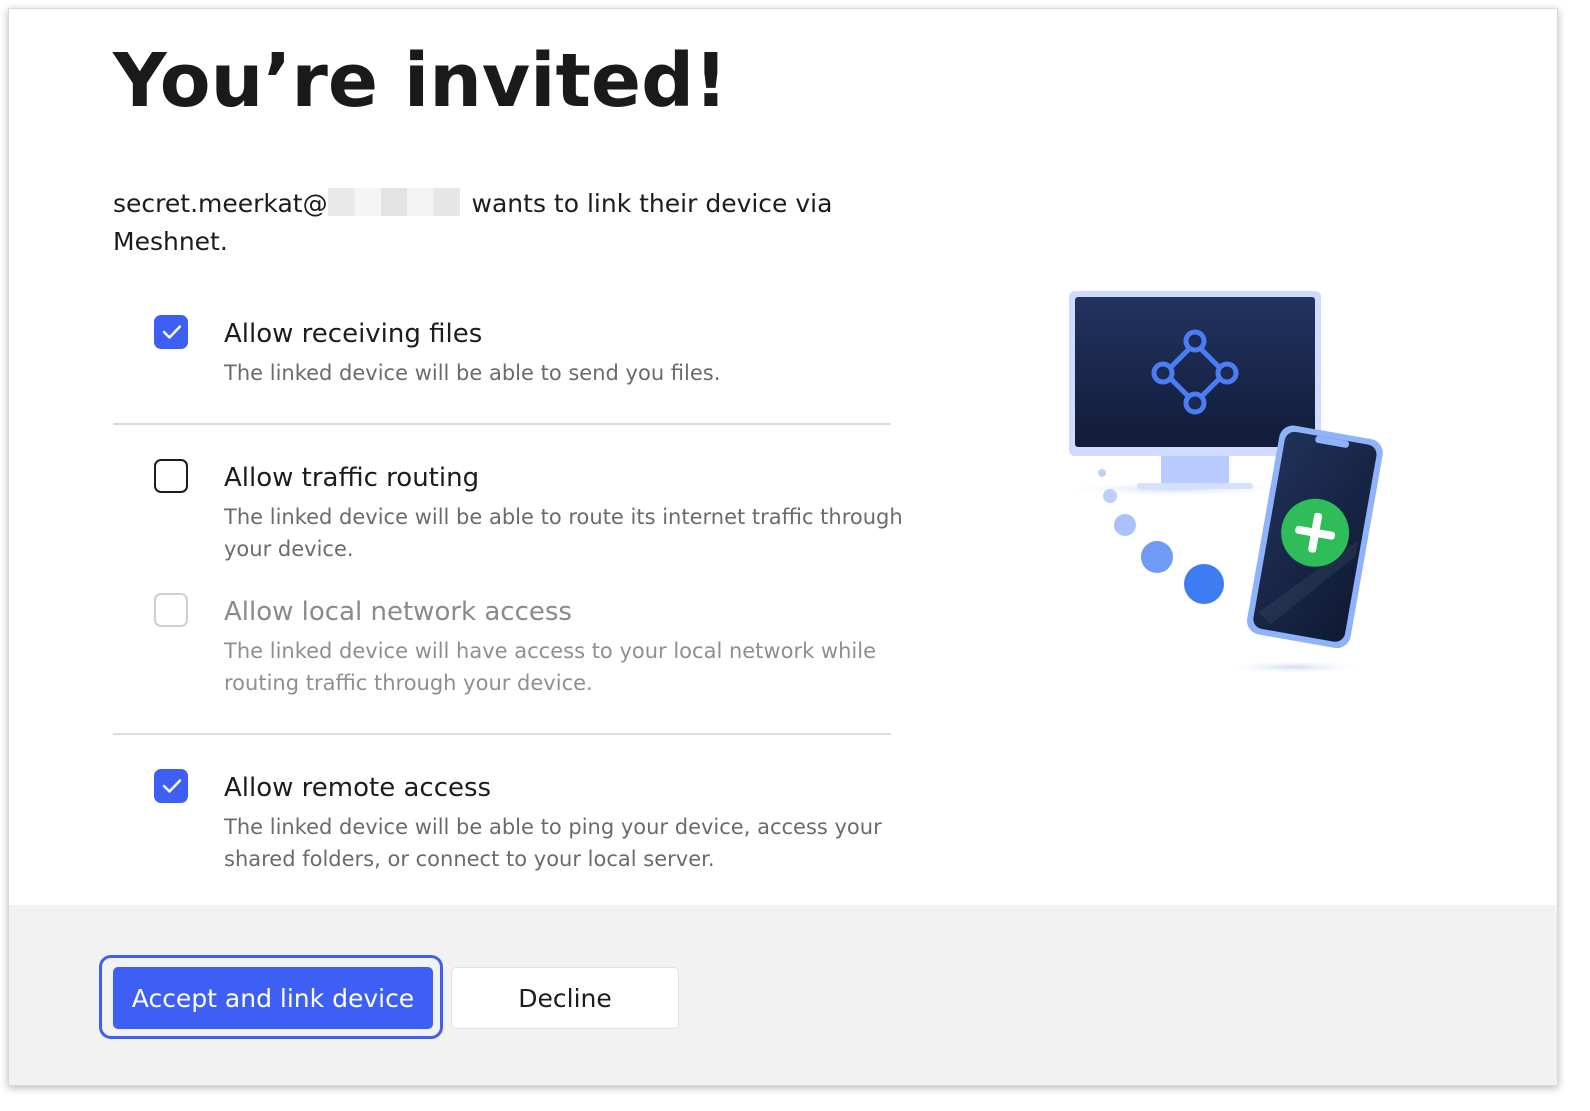 This screenshot has width=1590, height=1111. What do you see at coordinates (1195, 372) in the screenshot?
I see `monitor-screen` at bounding box center [1195, 372].